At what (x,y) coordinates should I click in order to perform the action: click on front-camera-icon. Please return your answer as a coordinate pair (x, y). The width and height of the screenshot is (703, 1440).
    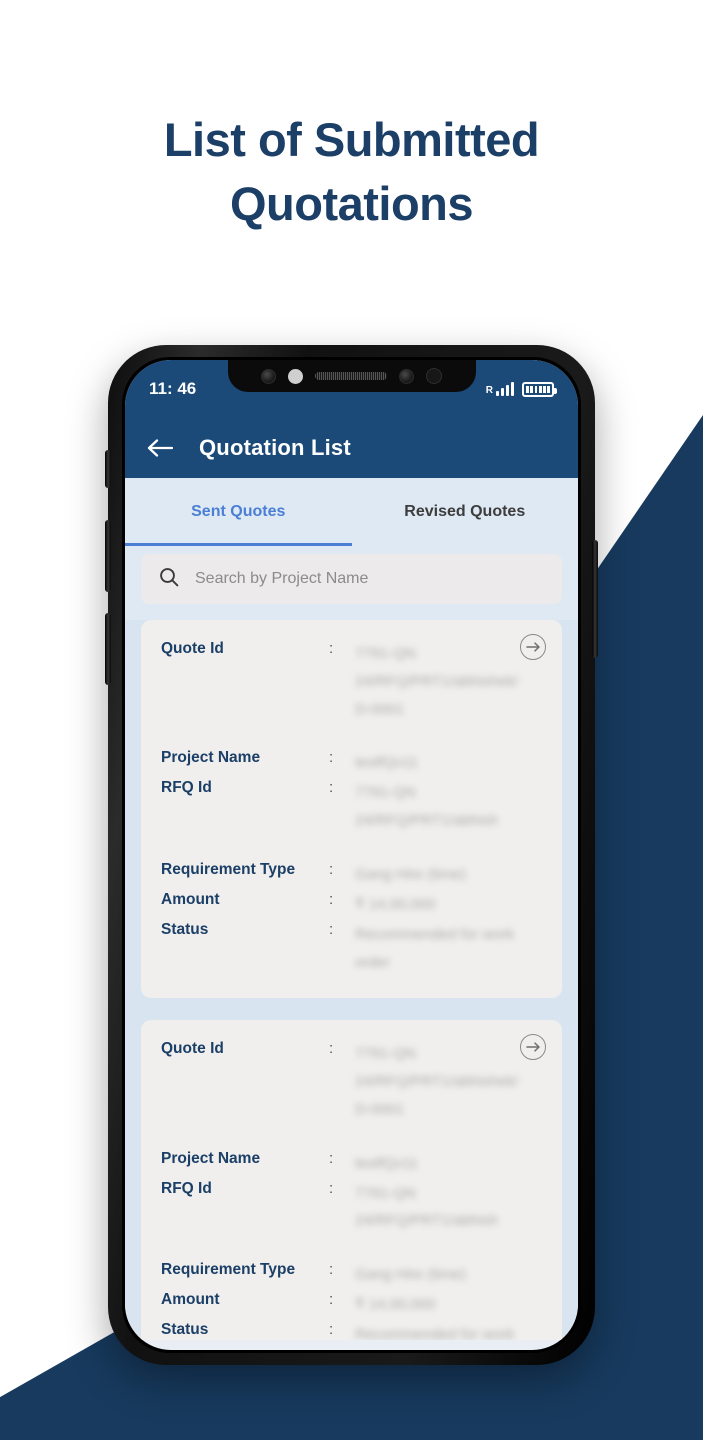
    Looking at the image, I should click on (268, 376).